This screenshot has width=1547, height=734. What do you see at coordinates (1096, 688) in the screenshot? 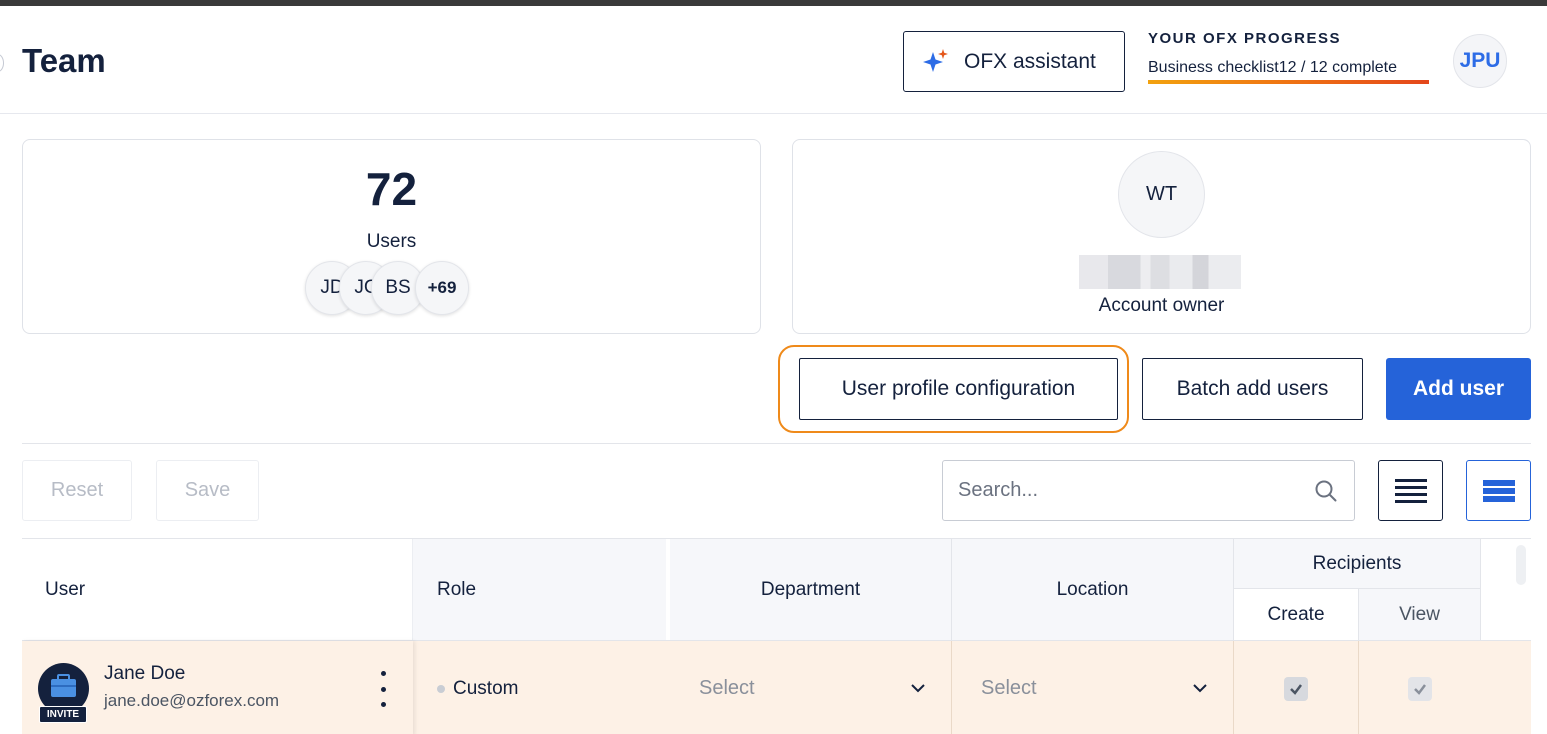
I see `location-select: Select` at bounding box center [1096, 688].